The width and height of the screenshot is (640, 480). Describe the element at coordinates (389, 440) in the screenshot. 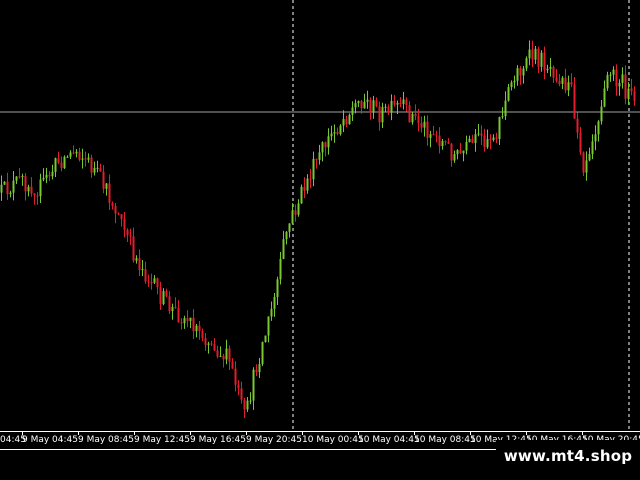

I see `x-axis-label: 10 May 04:45` at that location.